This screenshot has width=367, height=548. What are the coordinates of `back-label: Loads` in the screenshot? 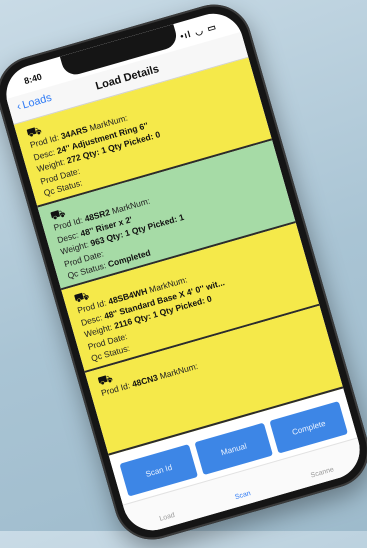 It's located at (37, 101).